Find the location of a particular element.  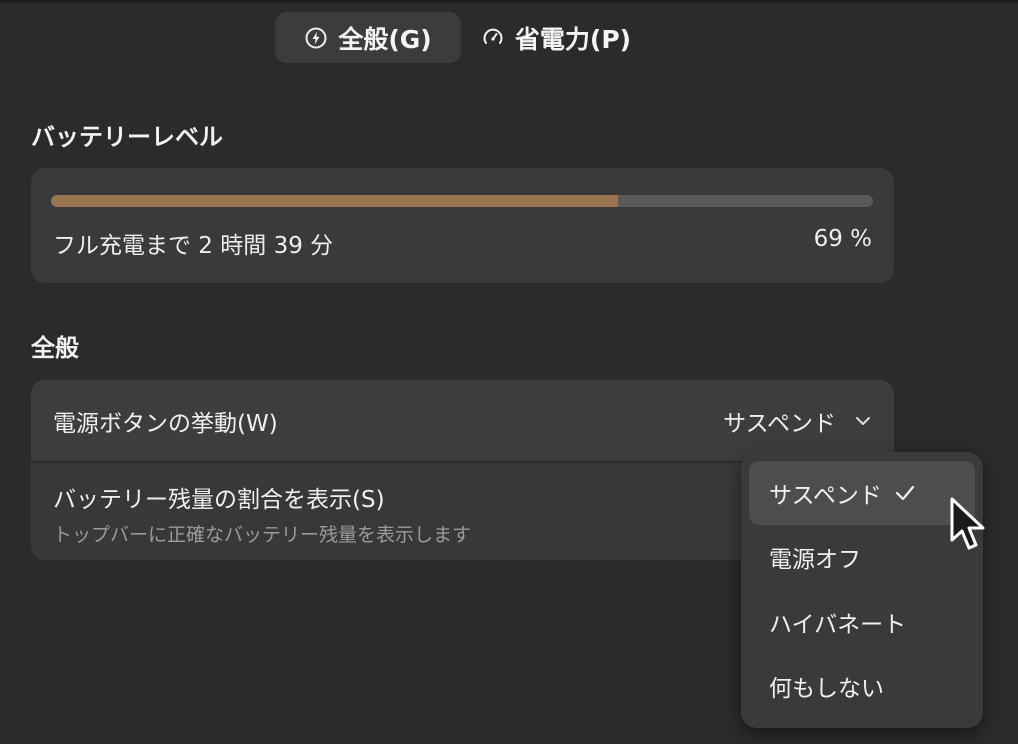

menu-item-suspend: サスペンド is located at coordinates (862, 493).